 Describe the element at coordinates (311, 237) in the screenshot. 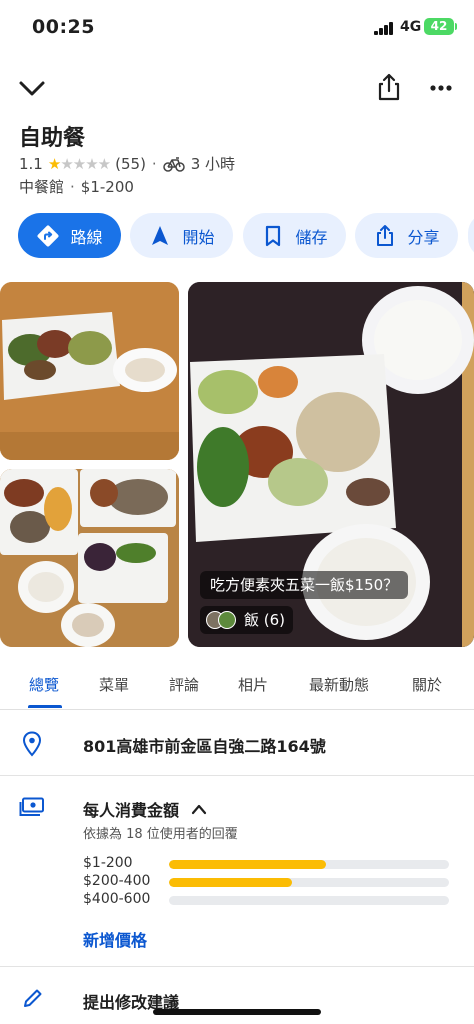

I see `save-label: 儲存` at that location.